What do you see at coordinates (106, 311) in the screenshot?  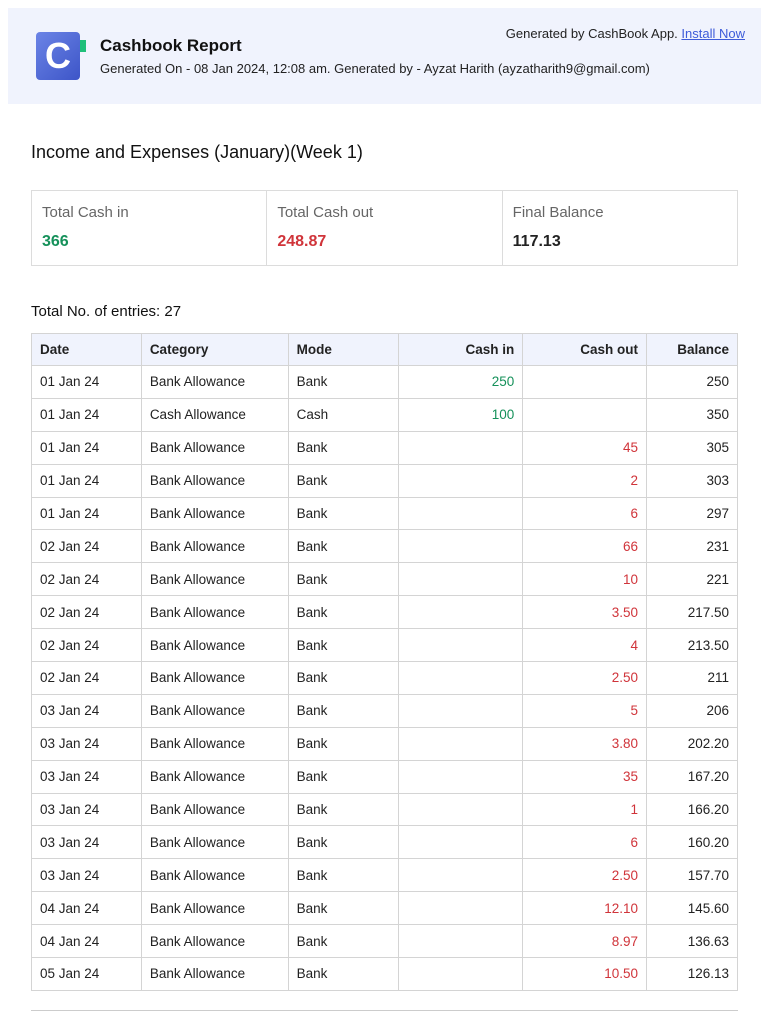 I see `entries-count: Total No. of entries: 27` at bounding box center [106, 311].